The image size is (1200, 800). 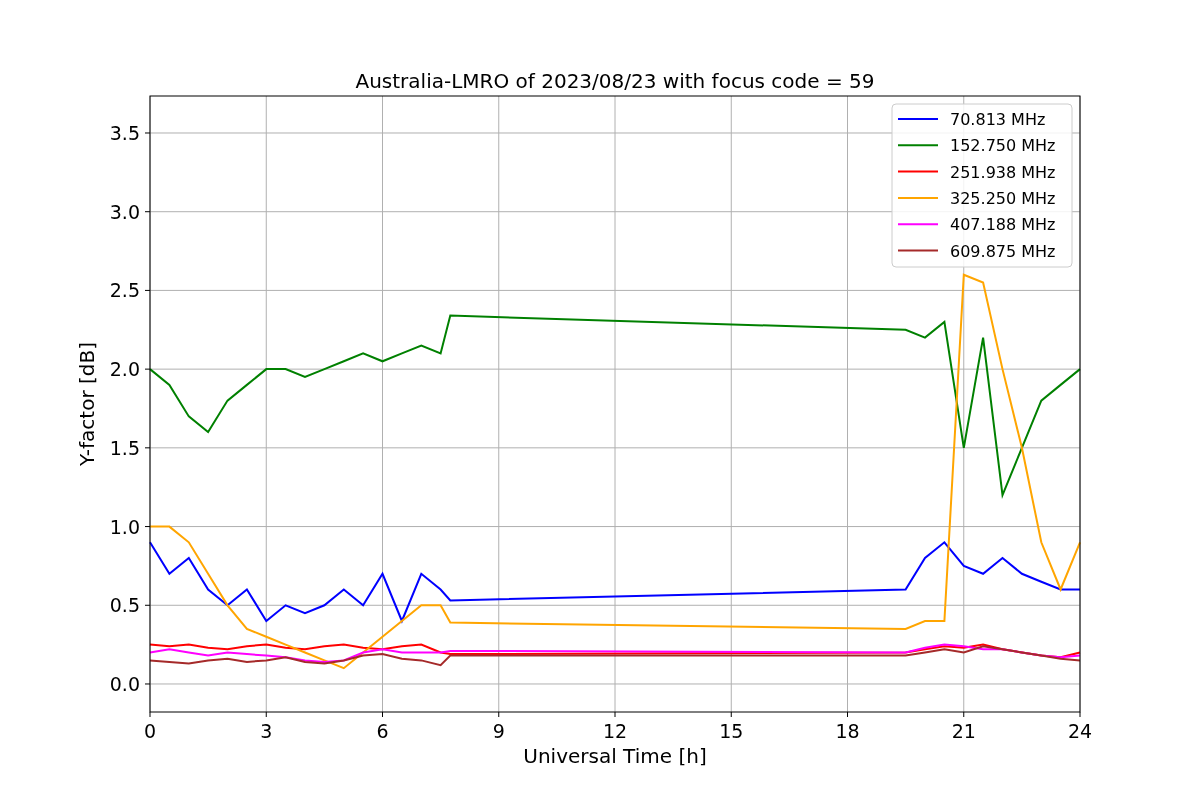 I want to click on legend-label: 407.188 MHz, so click(x=1003, y=225).